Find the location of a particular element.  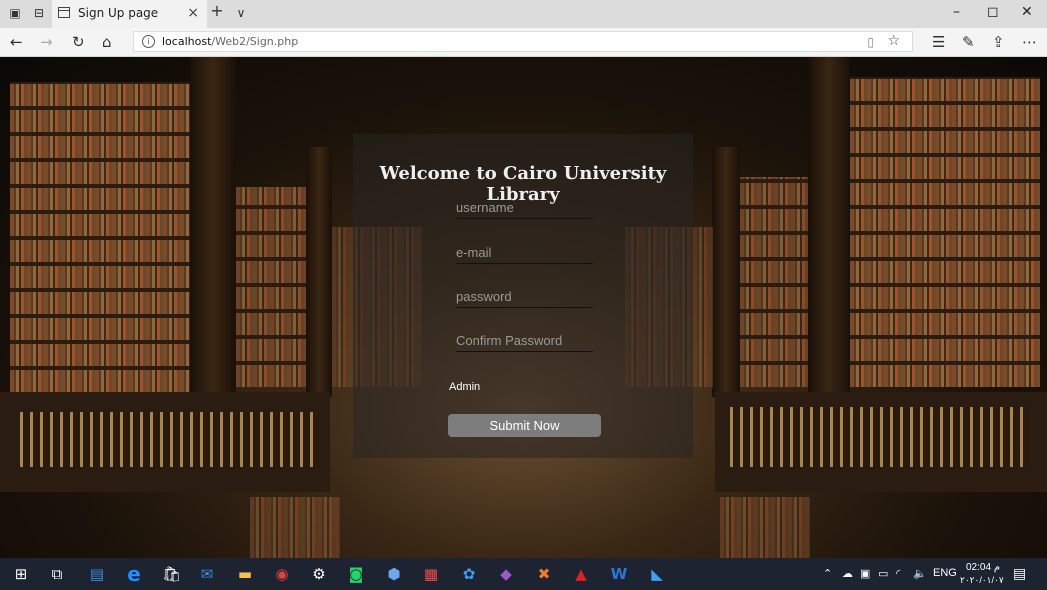

more-icon: ⋯ is located at coordinates (1029, 42).